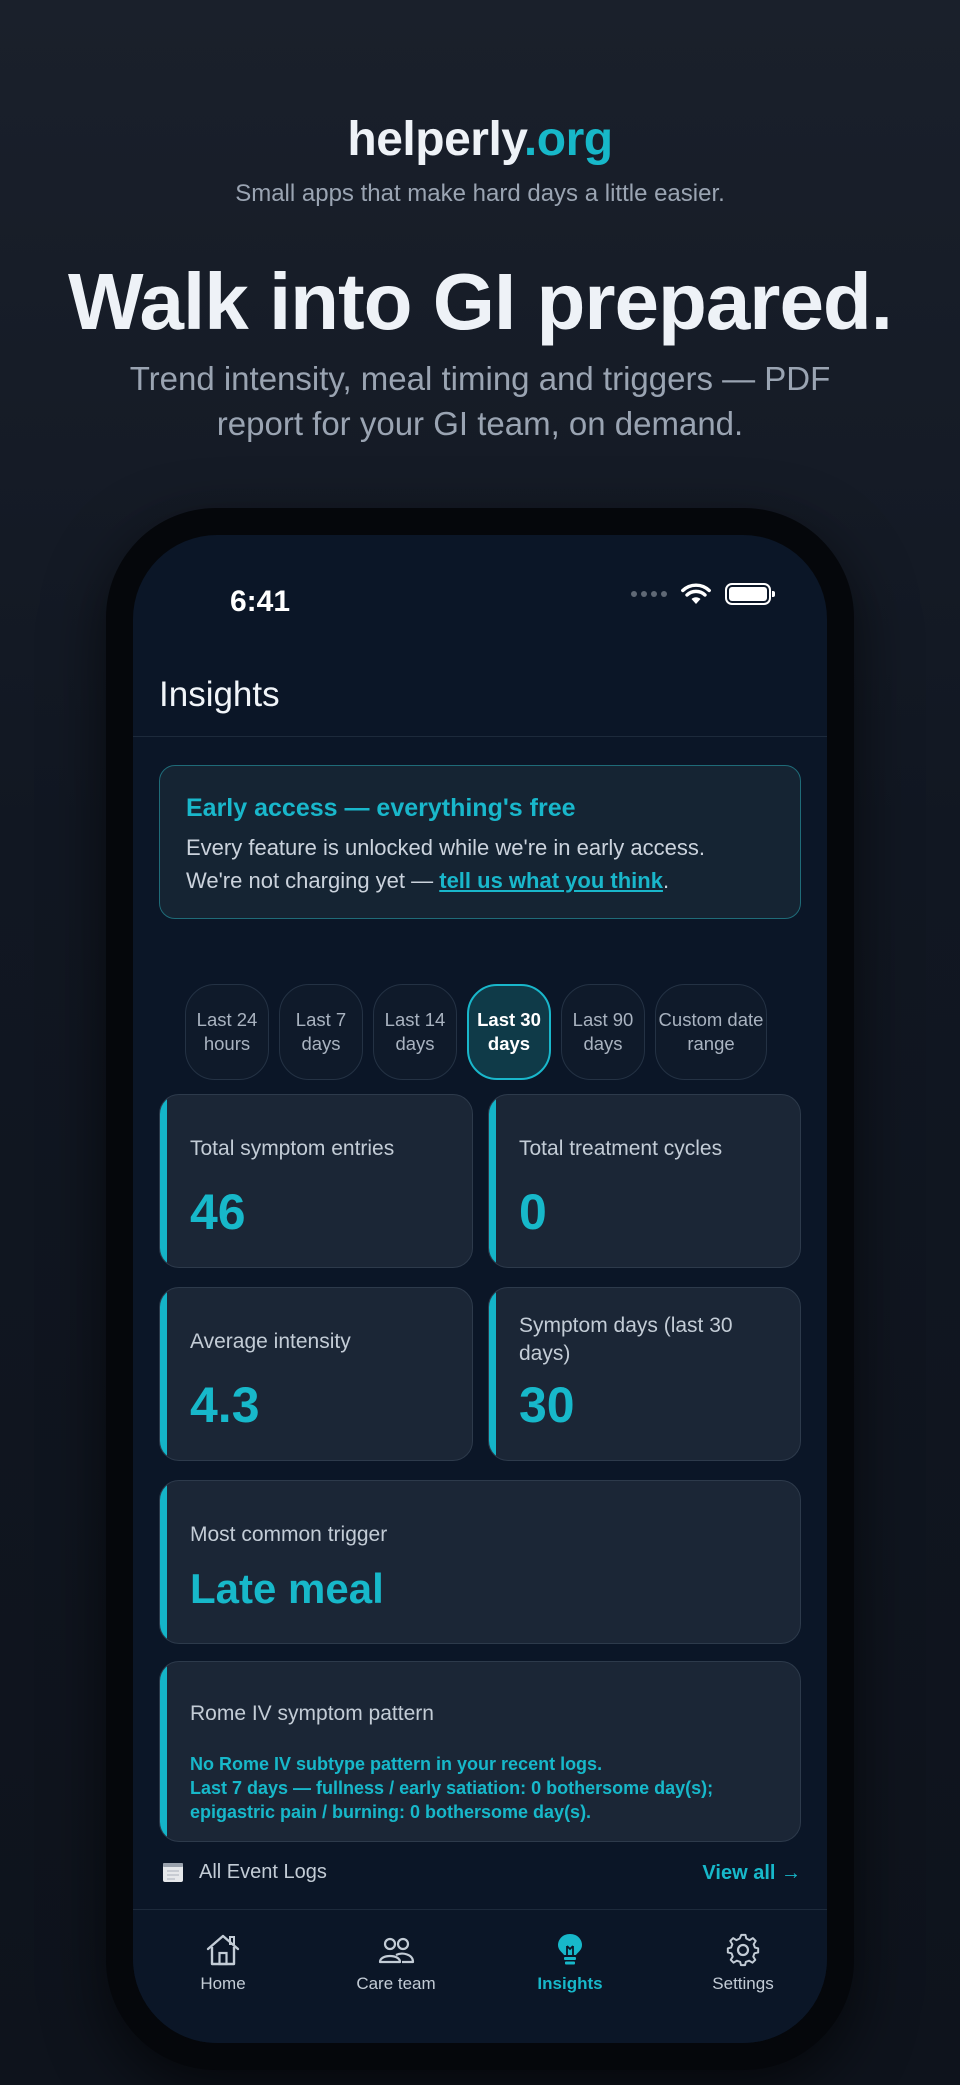 This screenshot has height=2085, width=960. I want to click on stat-card-total-entries: Total symptom entries 46, so click(316, 1181).